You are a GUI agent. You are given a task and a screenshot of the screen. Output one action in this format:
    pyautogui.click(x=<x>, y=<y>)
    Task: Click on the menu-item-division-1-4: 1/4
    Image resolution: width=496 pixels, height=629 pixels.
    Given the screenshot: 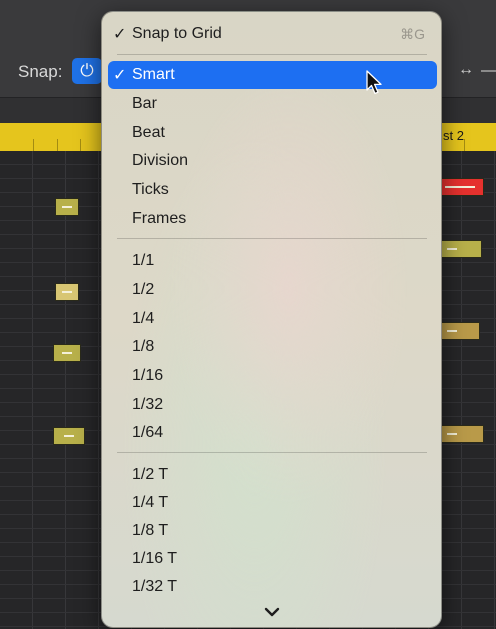 What is the action you would take?
    pyautogui.click(x=271, y=319)
    